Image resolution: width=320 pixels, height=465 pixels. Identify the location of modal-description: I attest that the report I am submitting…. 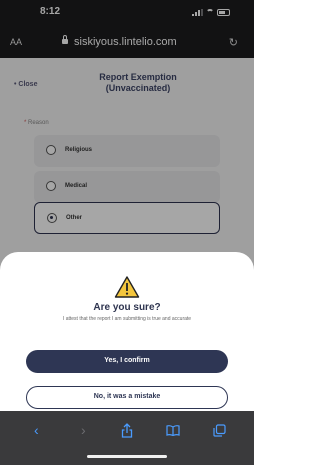
(127, 319).